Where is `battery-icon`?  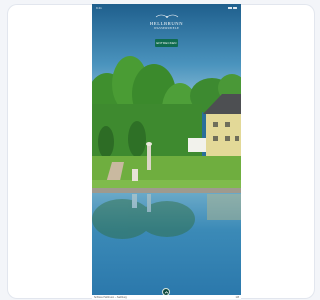 battery-icon is located at coordinates (235, 8).